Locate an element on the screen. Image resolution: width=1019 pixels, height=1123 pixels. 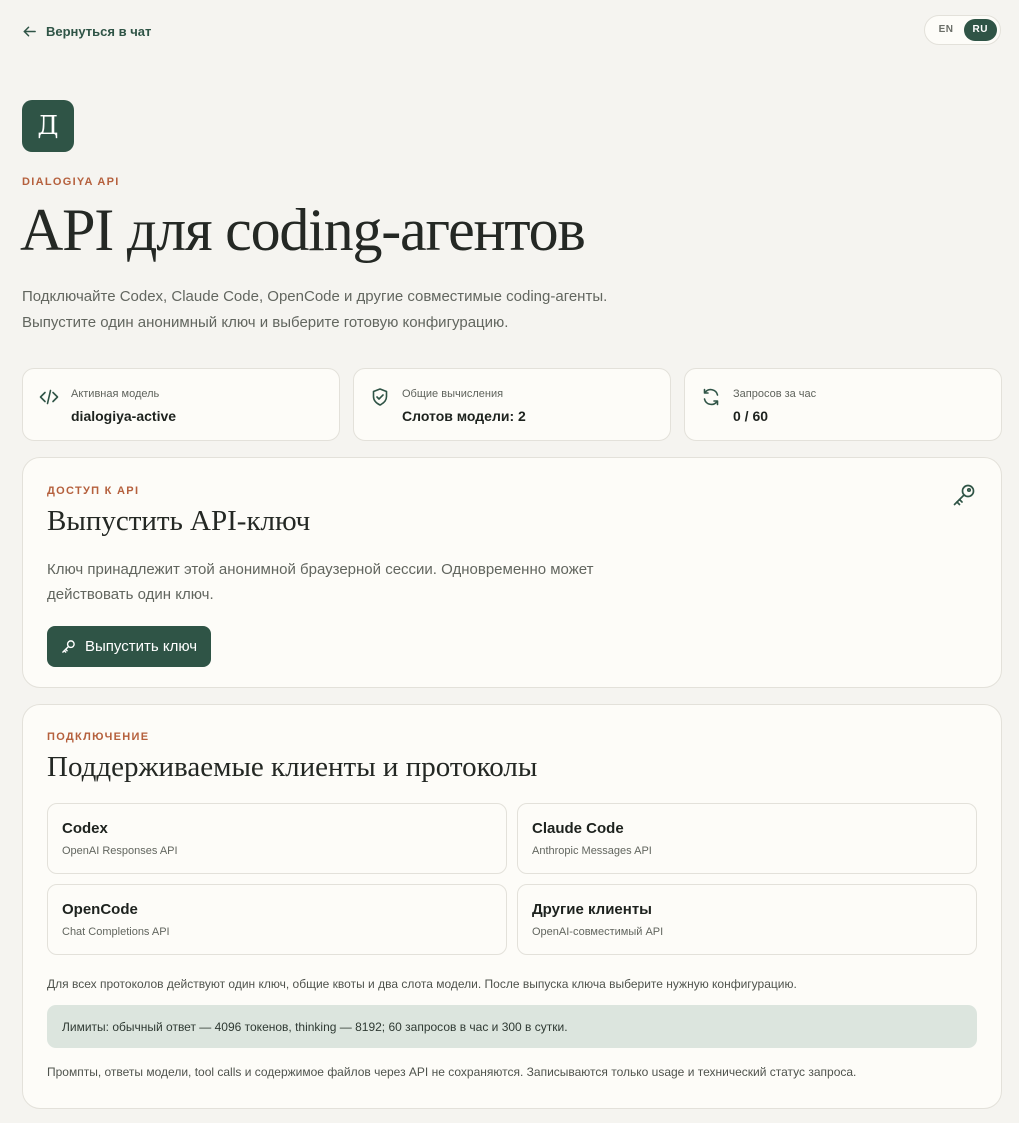
back-to-chat-link: Вернуться в чат is located at coordinates (86, 30).